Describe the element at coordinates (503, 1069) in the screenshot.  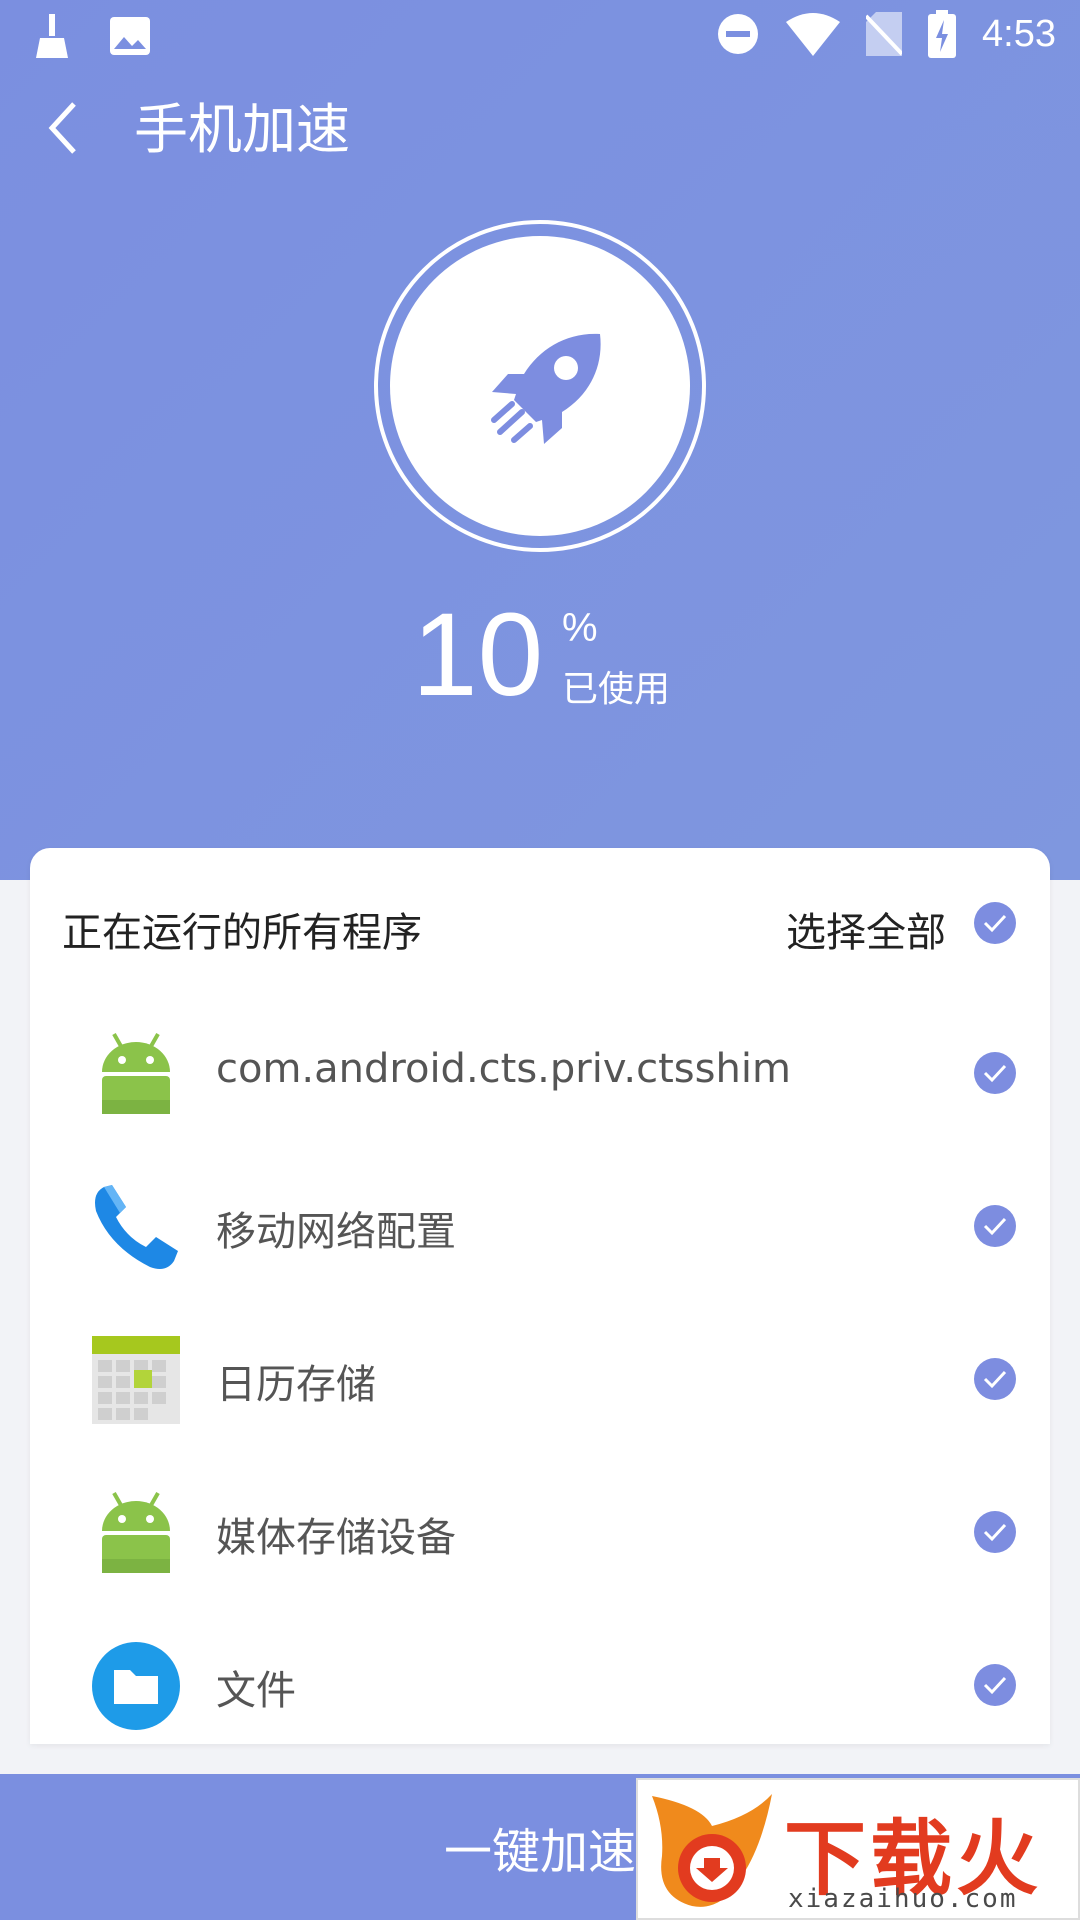
I see `app-label: com.android.cts.priv.ctsshim` at that location.